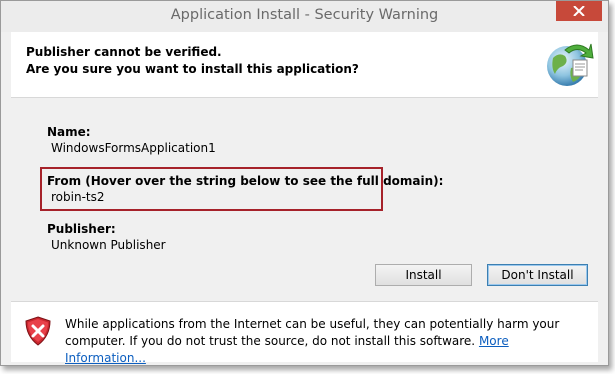  I want to click on globe-install-icon, so click(570, 64).